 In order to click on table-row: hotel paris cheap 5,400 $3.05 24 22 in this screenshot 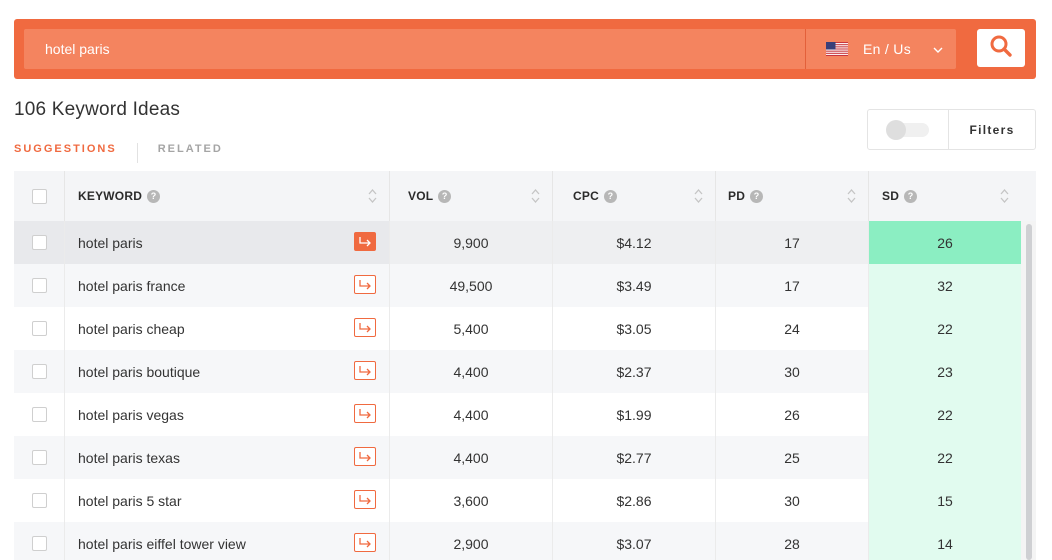, I will do `click(525, 328)`.